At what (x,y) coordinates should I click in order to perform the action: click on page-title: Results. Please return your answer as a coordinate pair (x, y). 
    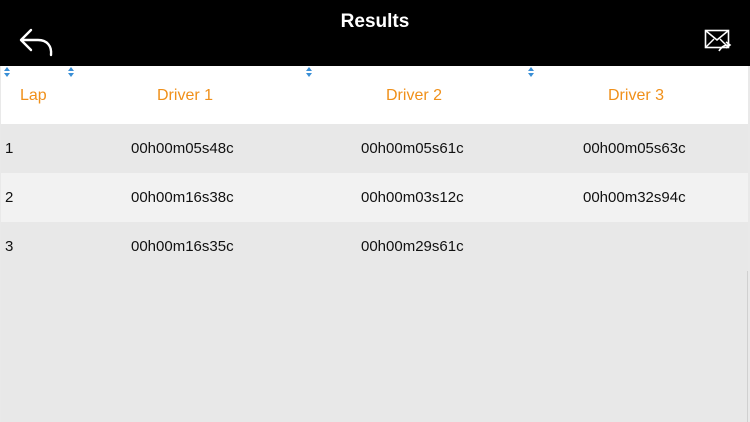
    Looking at the image, I should click on (375, 21).